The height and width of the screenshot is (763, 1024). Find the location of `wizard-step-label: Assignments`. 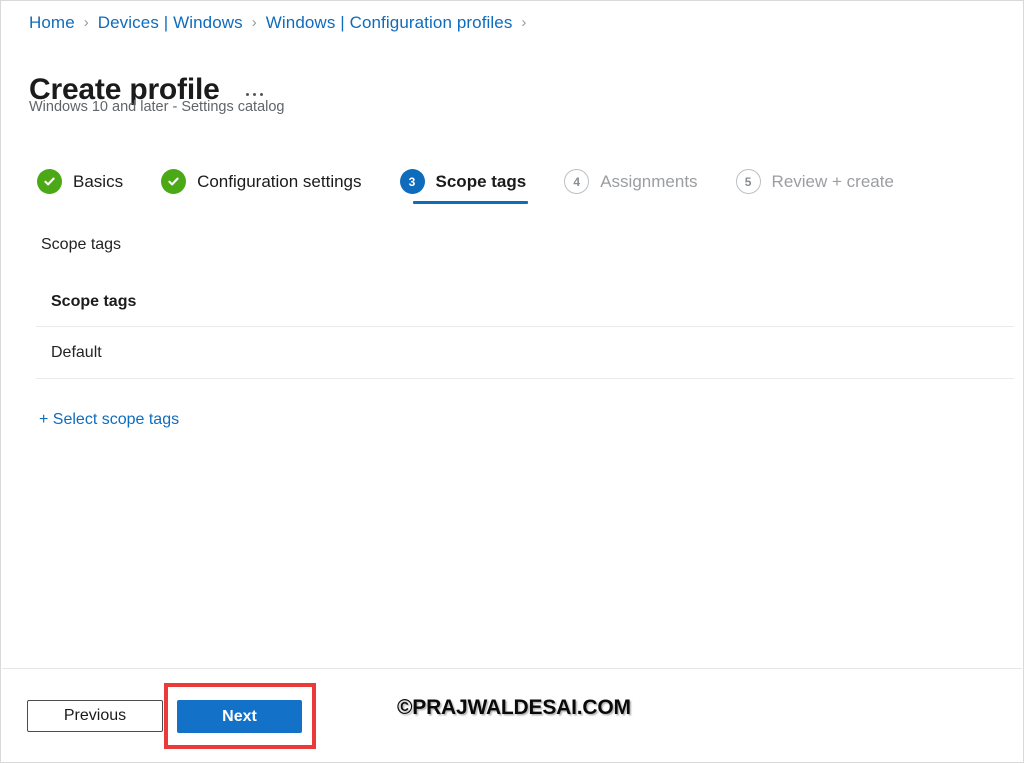

wizard-step-label: Assignments is located at coordinates (649, 181).